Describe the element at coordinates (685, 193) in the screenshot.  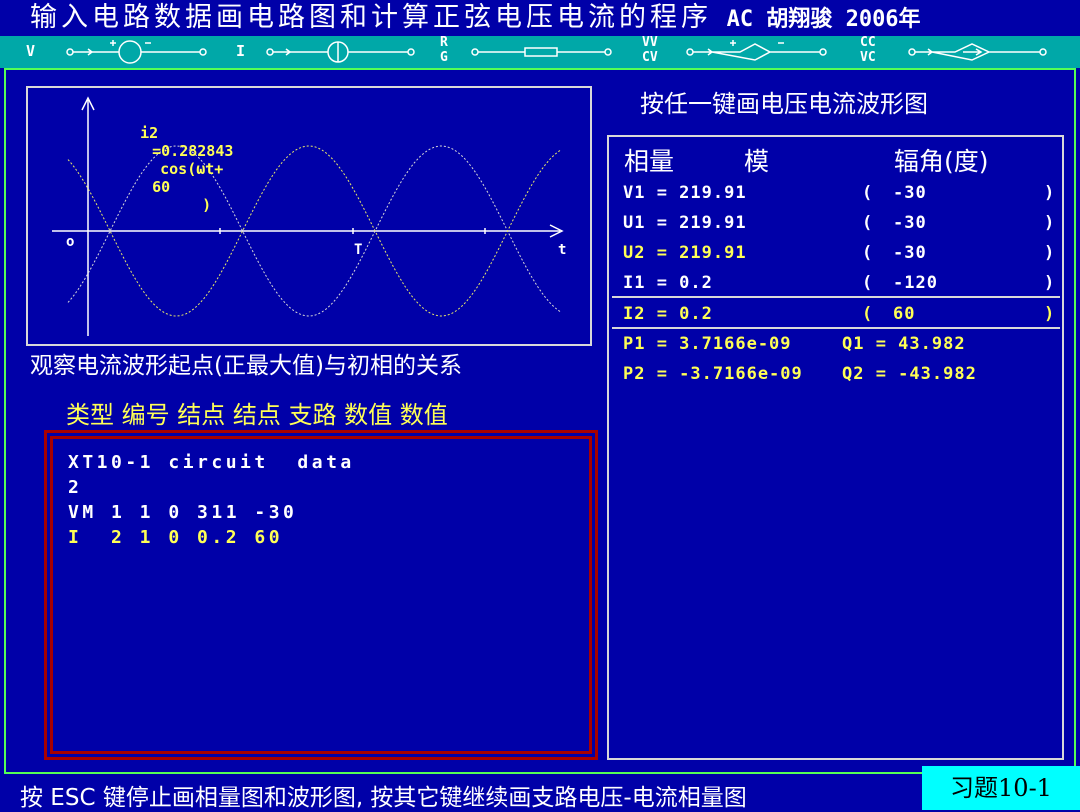
I see `row-name: V1 = 219.91` at that location.